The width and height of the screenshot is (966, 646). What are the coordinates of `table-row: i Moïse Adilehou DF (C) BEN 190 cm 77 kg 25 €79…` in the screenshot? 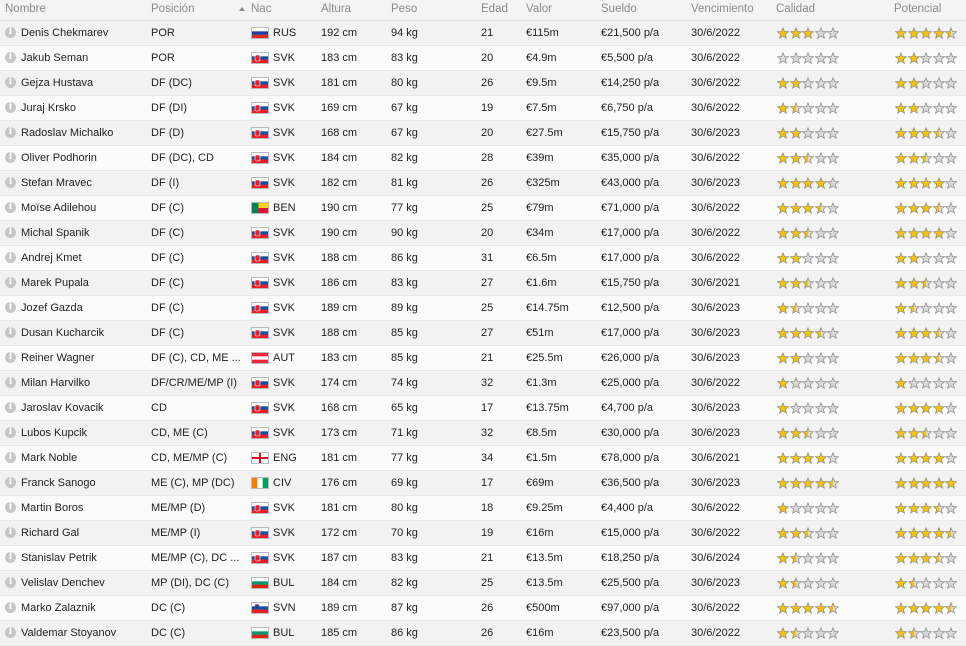 It's located at (483, 208).